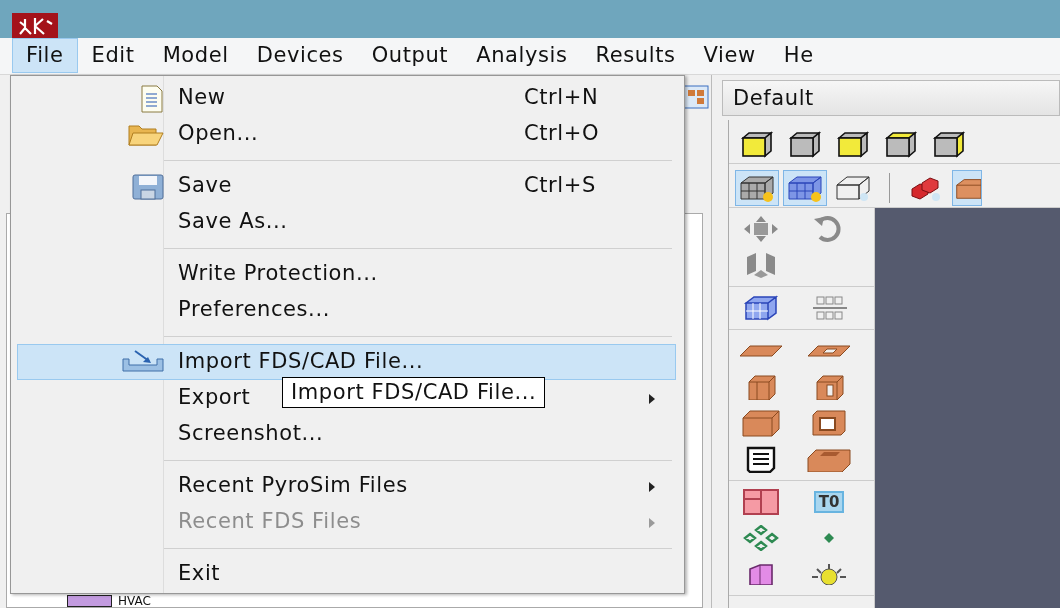  What do you see at coordinates (761, 502) in the screenshot?
I see `panel-icon` at bounding box center [761, 502].